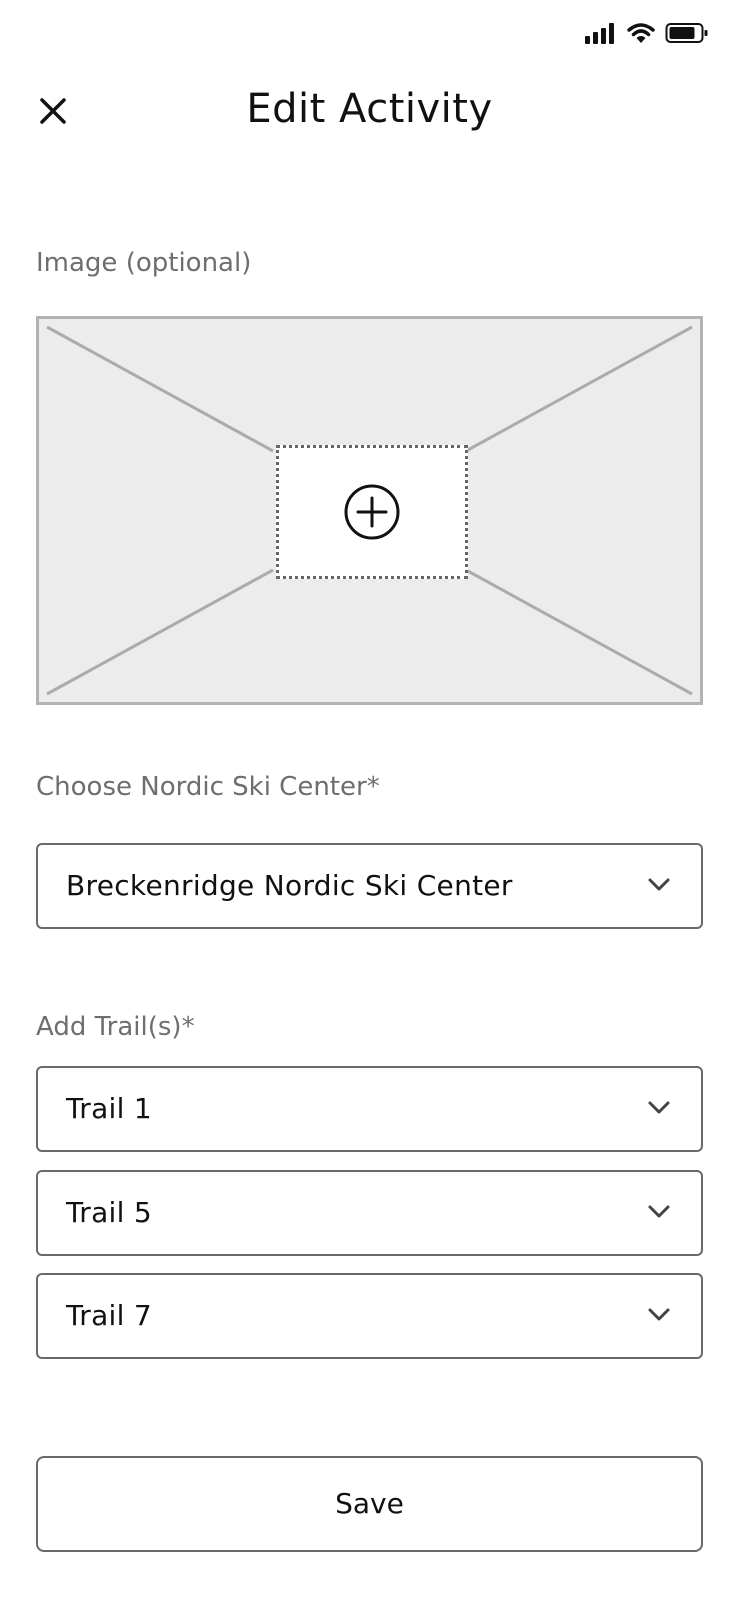 The height and width of the screenshot is (1600, 739). I want to click on trail-select-2: Trail 5, so click(369, 1213).